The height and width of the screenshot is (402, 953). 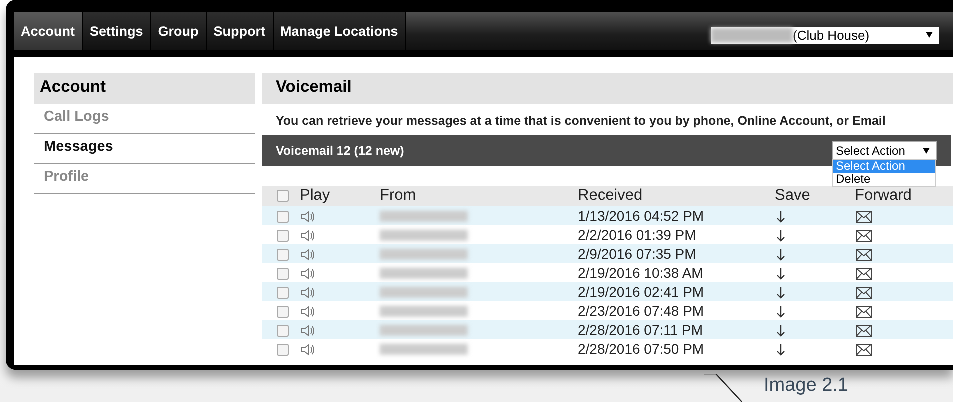 What do you see at coordinates (398, 195) in the screenshot?
I see `column-header: From` at bounding box center [398, 195].